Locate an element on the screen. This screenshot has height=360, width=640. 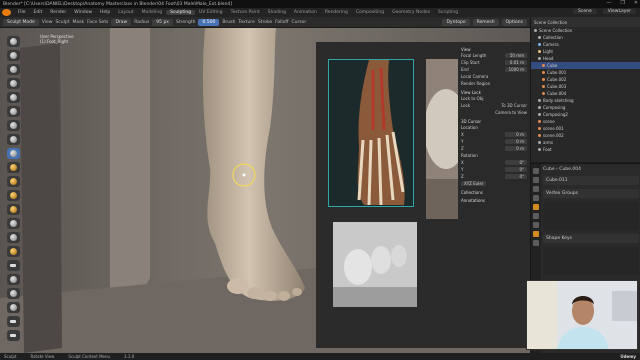
render-tab-icon is located at coordinates (536, 180).